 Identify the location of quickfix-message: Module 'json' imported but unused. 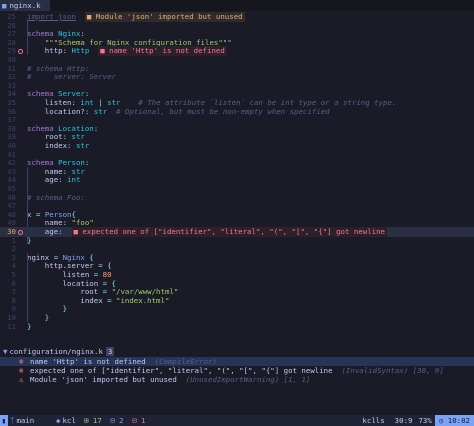
(103, 379).